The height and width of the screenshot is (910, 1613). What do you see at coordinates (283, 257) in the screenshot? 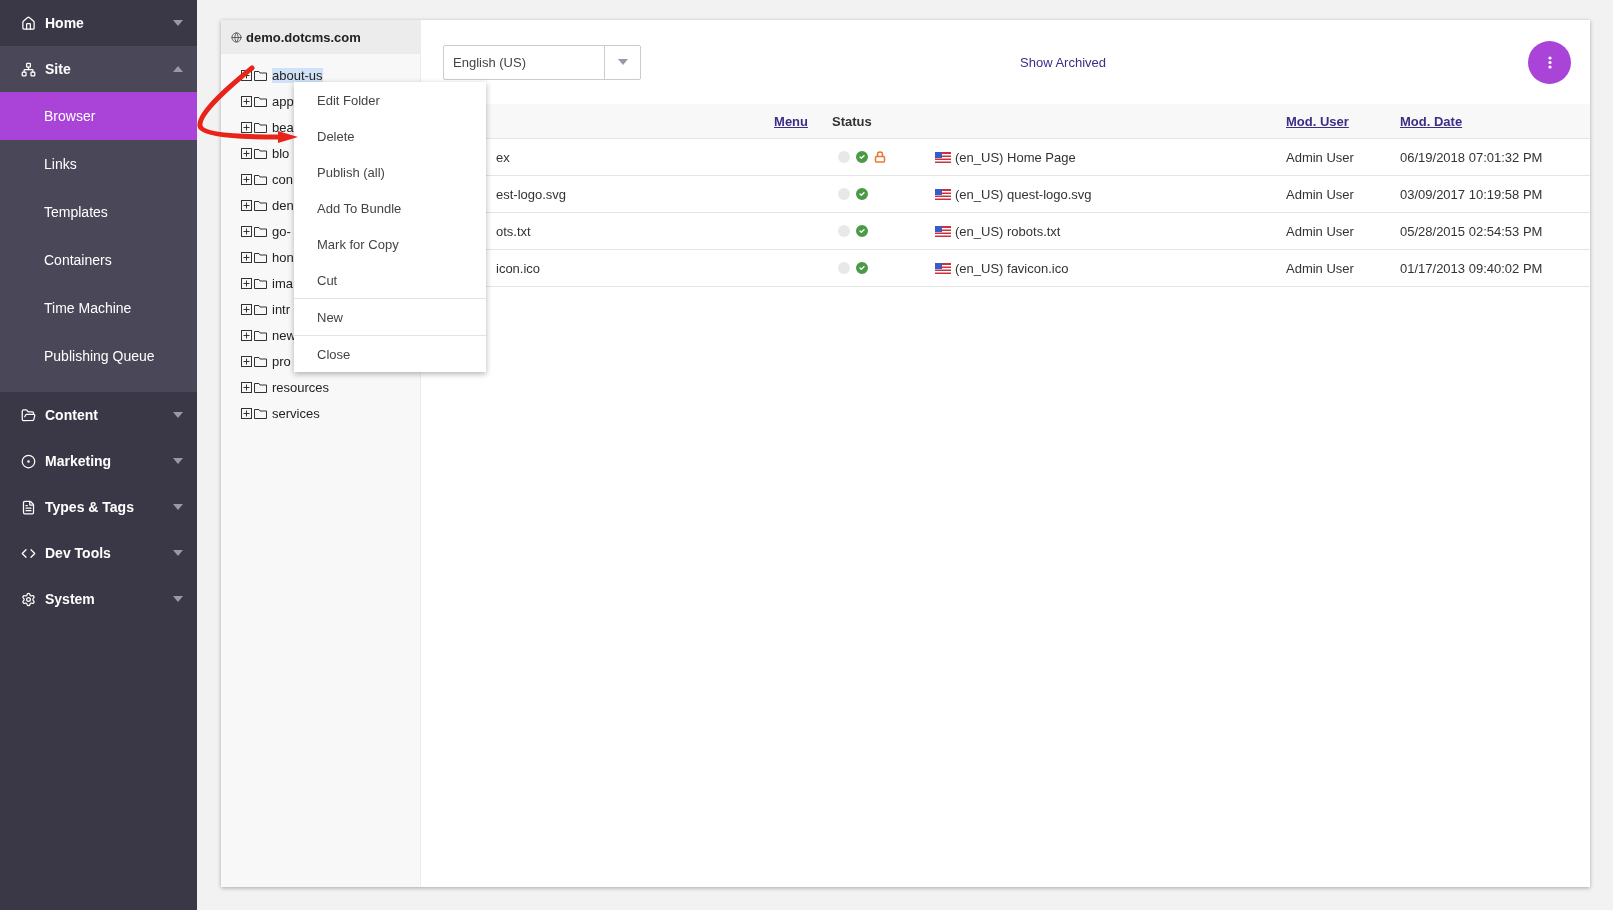
I see `folder-label: hon` at bounding box center [283, 257].